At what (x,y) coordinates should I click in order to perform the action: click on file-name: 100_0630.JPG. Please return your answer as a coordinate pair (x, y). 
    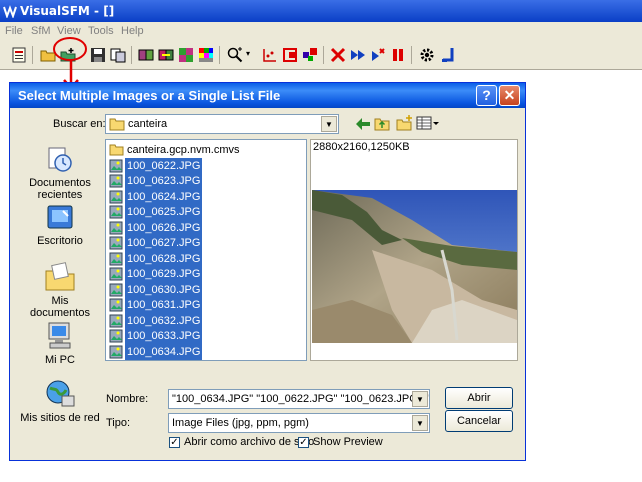
    Looking at the image, I should click on (164, 289).